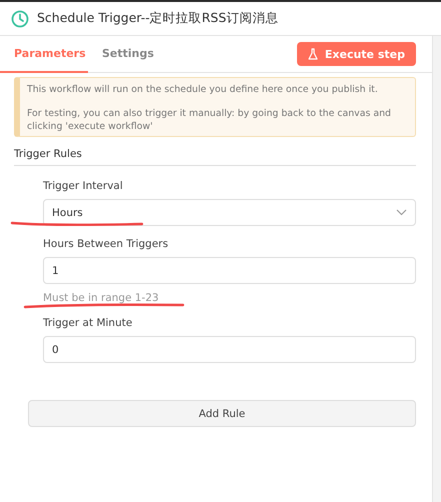 This screenshot has width=441, height=502. I want to click on clock-icon, so click(20, 19).